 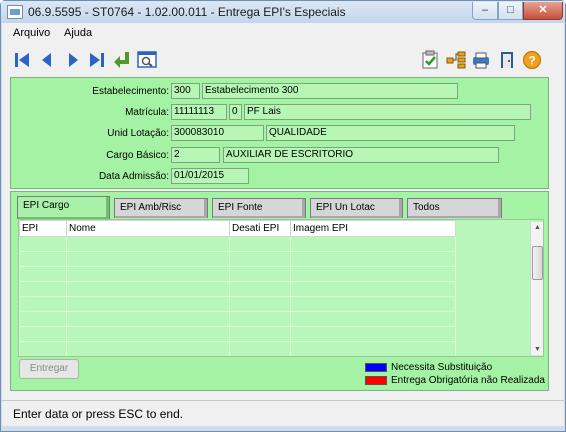 I want to click on estabelecimento-label: Estabelecimento:, so click(x=130, y=91).